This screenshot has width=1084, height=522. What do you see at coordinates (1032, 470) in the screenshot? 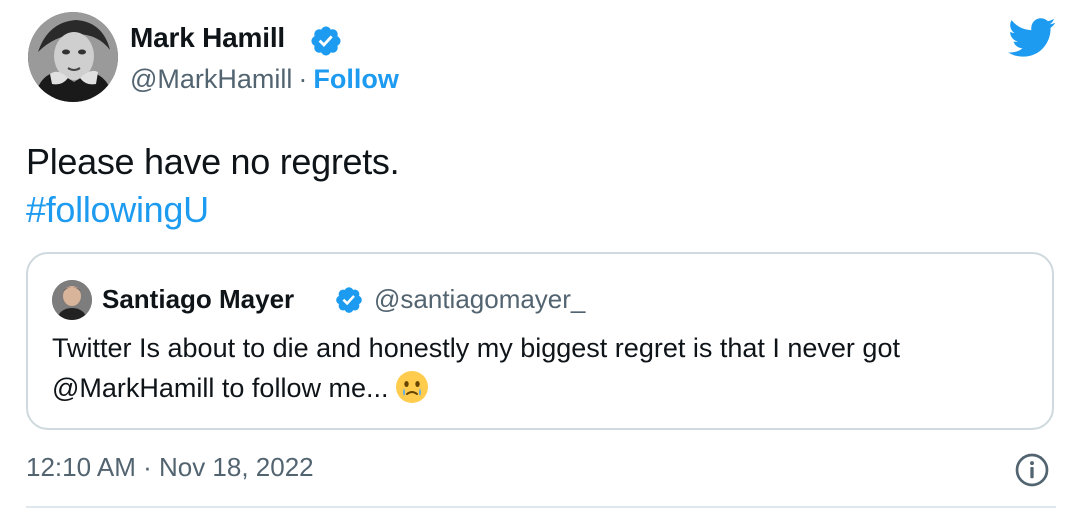
I see `info-icon` at bounding box center [1032, 470].